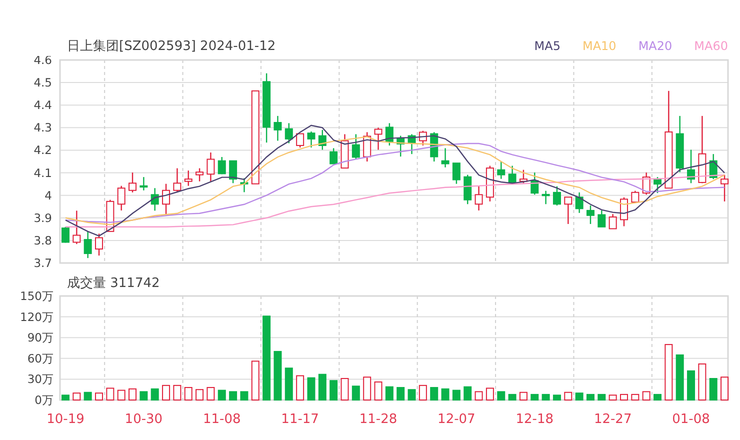 The height and width of the screenshot is (440, 740). Describe the element at coordinates (43, 263) in the screenshot. I see `axis-label: 3.7` at that location.